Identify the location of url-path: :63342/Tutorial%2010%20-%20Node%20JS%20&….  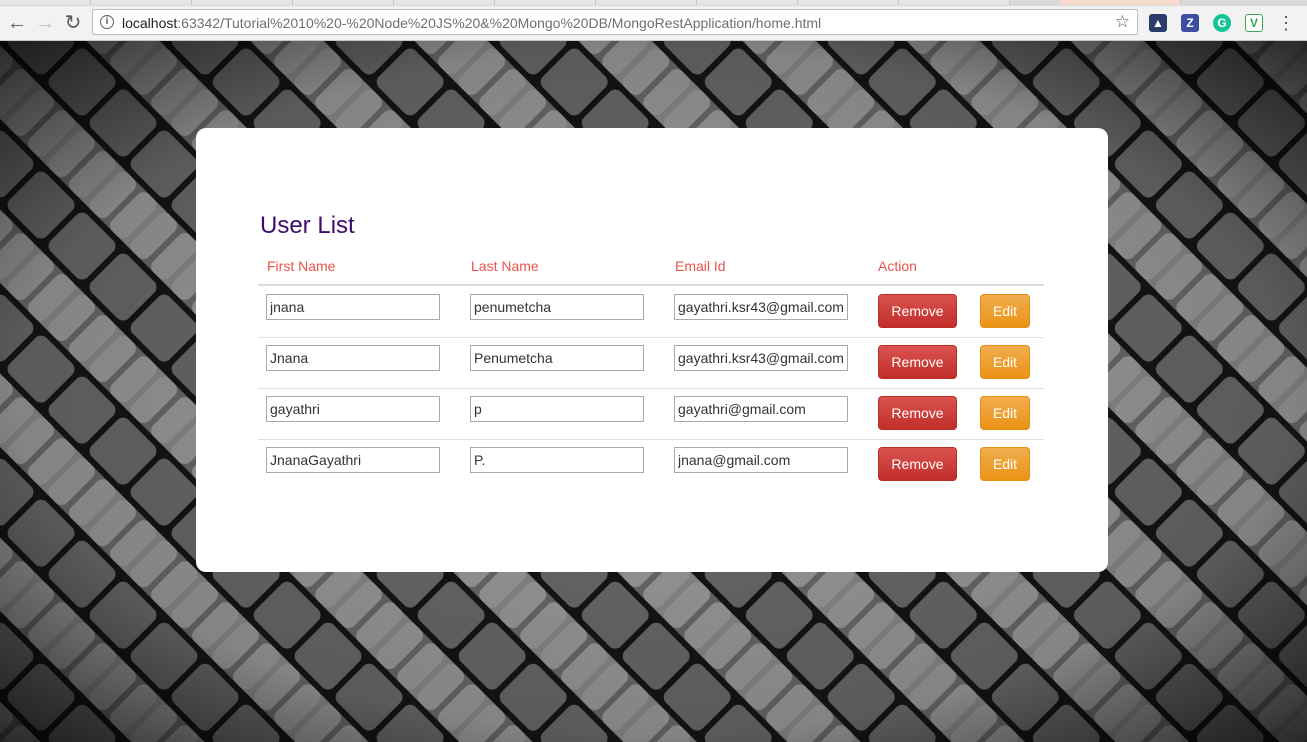
(499, 23).